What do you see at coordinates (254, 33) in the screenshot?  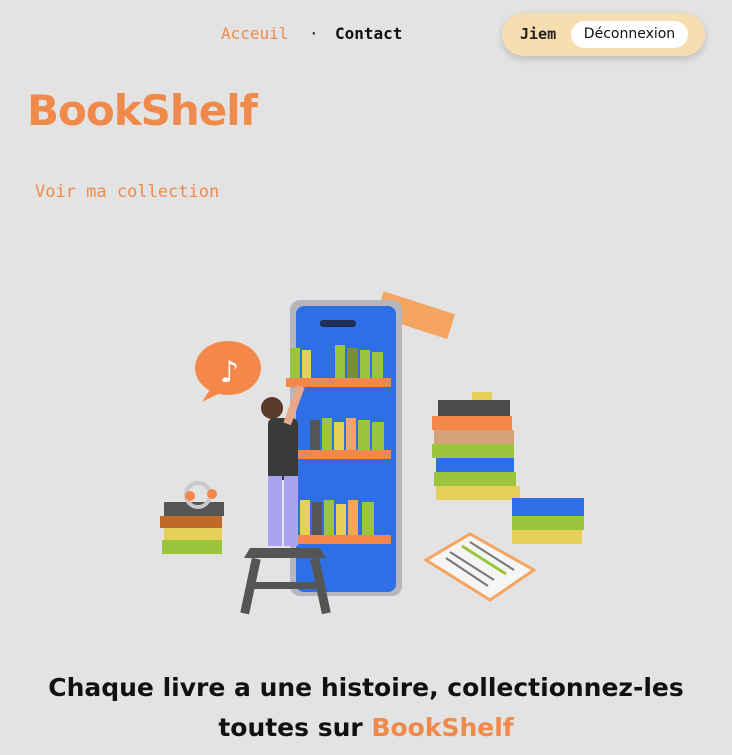 I see `nav-home-link: Acceuil` at bounding box center [254, 33].